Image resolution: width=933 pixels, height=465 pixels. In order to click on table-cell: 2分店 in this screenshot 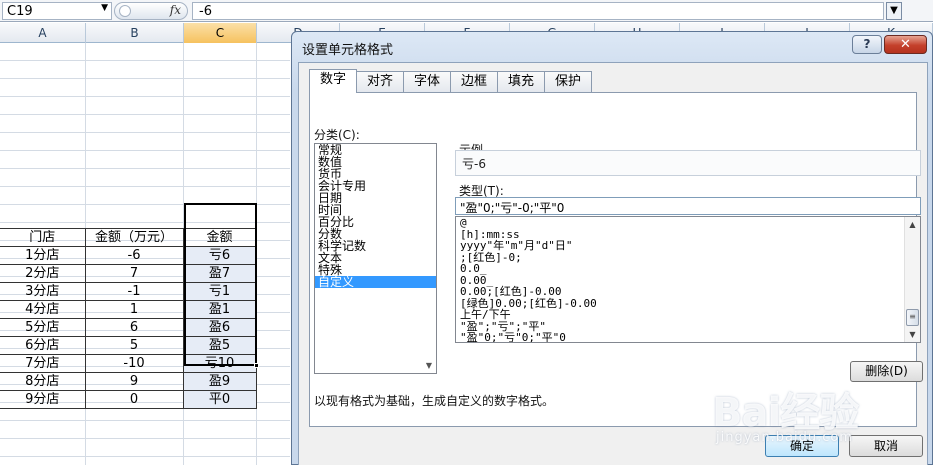, I will do `click(43, 273)`.